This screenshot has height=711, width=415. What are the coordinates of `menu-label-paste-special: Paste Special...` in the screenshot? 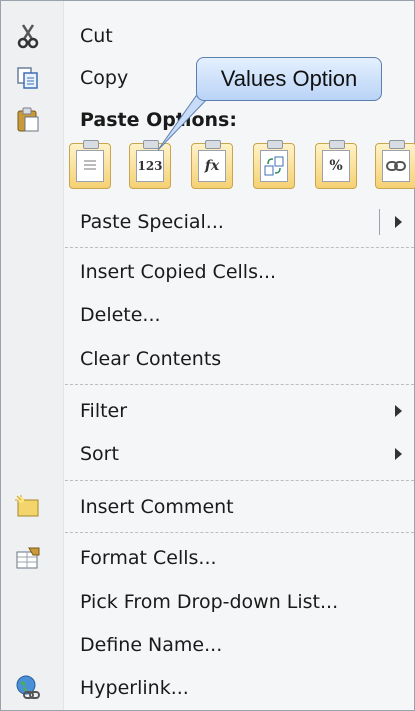 It's located at (152, 222).